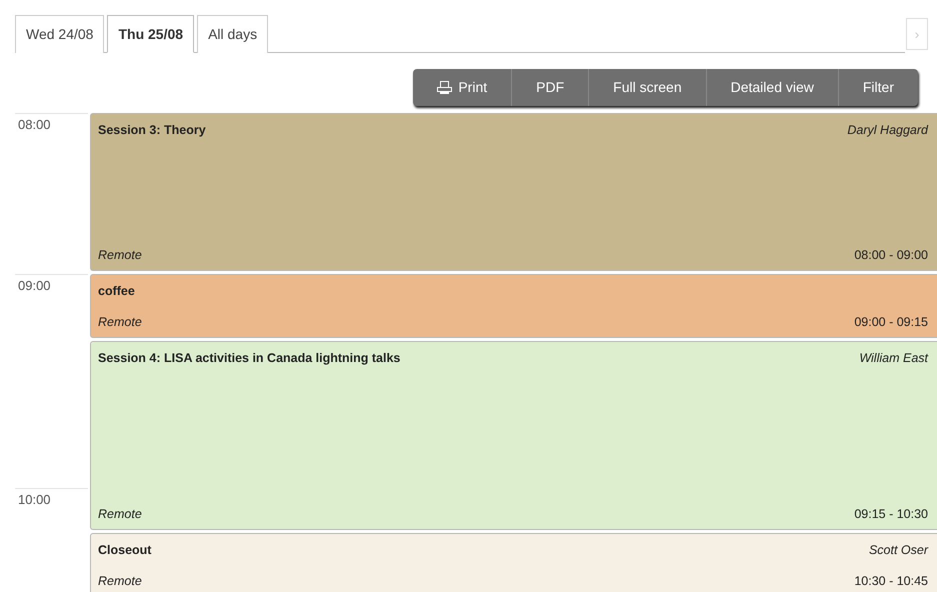 Image resolution: width=937 pixels, height=592 pixels. What do you see at coordinates (647, 87) in the screenshot?
I see `toolbar-button: Full screen` at bounding box center [647, 87].